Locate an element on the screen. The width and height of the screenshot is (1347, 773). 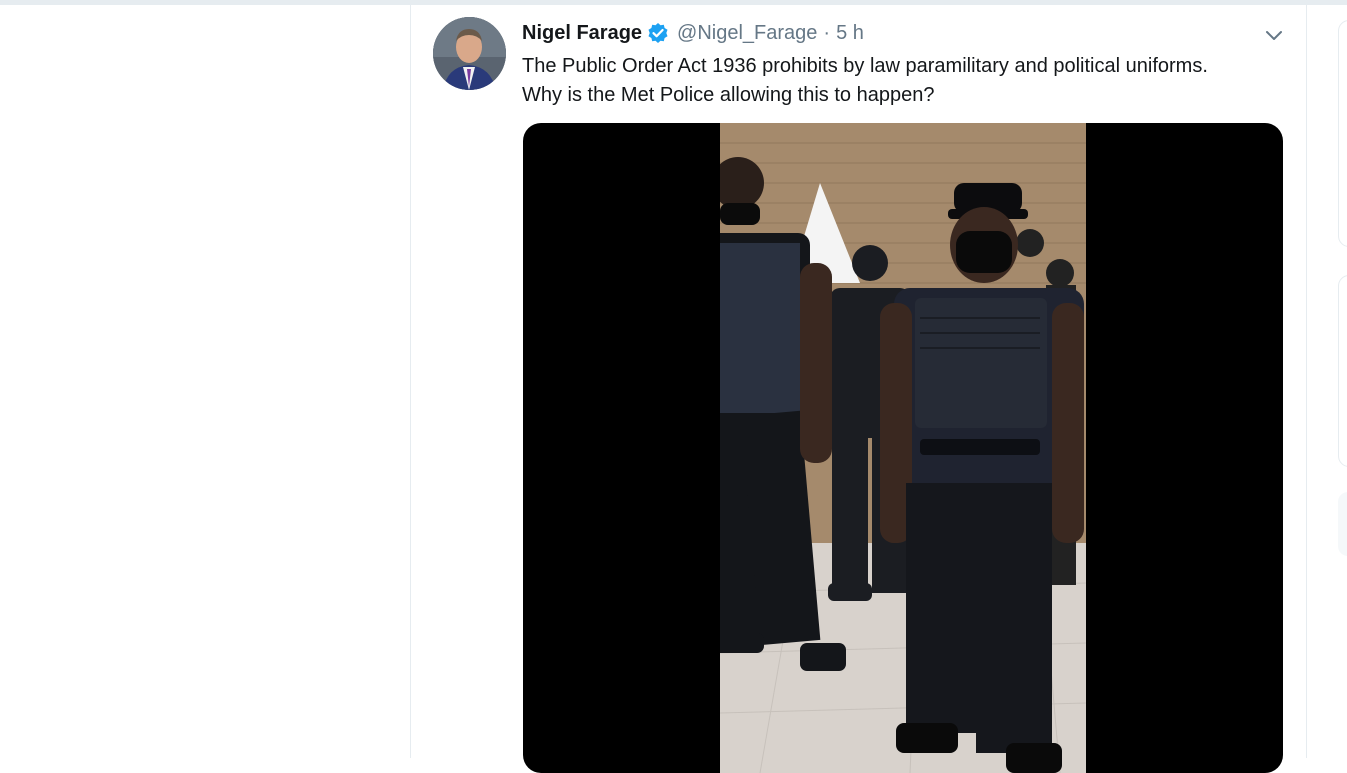
column-divider-right is located at coordinates (1306, 381).